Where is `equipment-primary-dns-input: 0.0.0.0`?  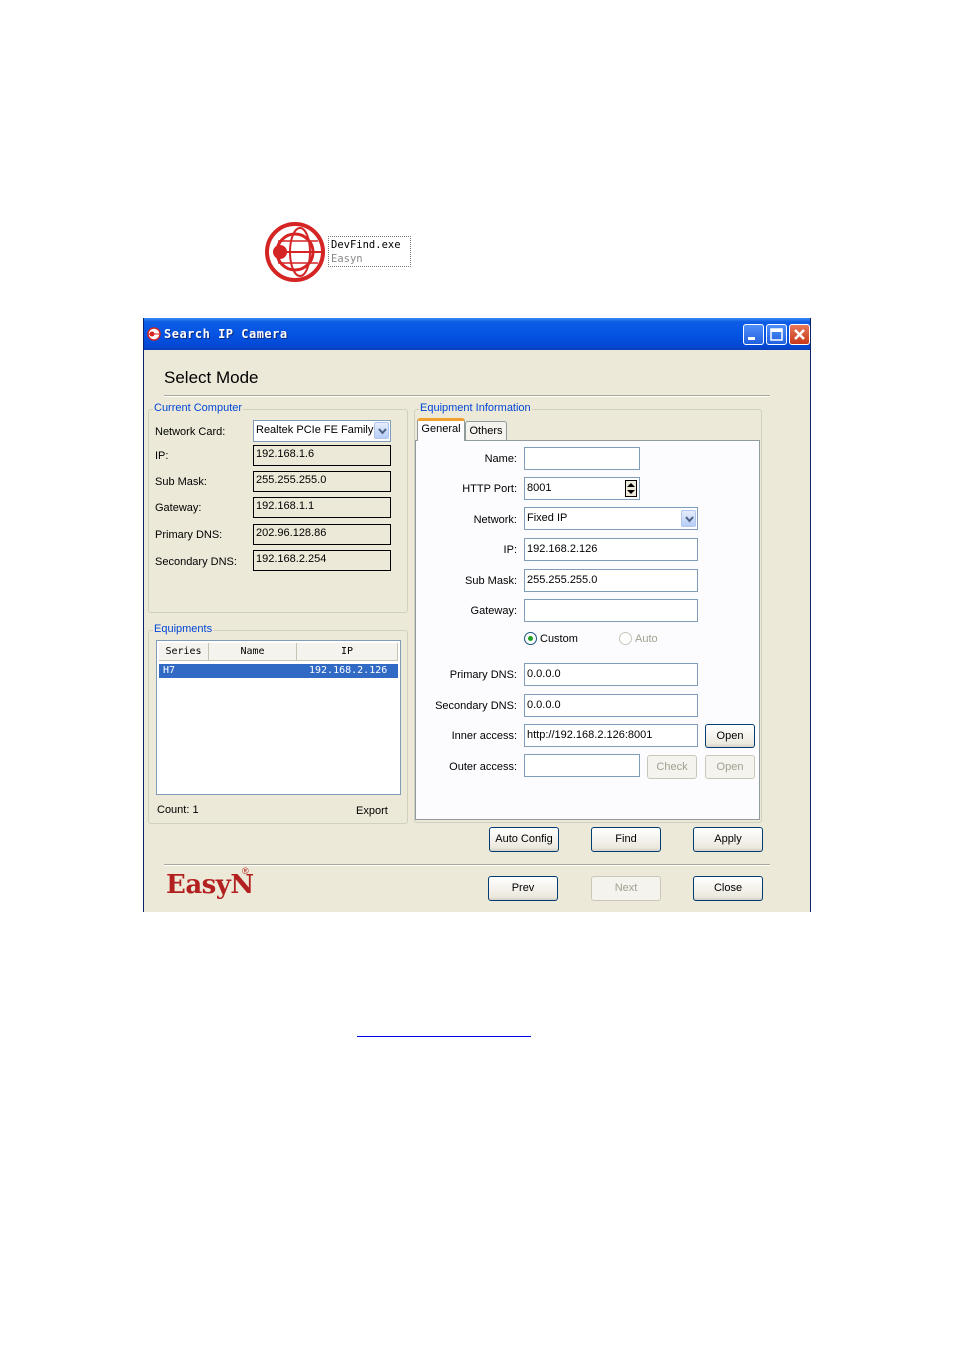 equipment-primary-dns-input: 0.0.0.0 is located at coordinates (611, 674).